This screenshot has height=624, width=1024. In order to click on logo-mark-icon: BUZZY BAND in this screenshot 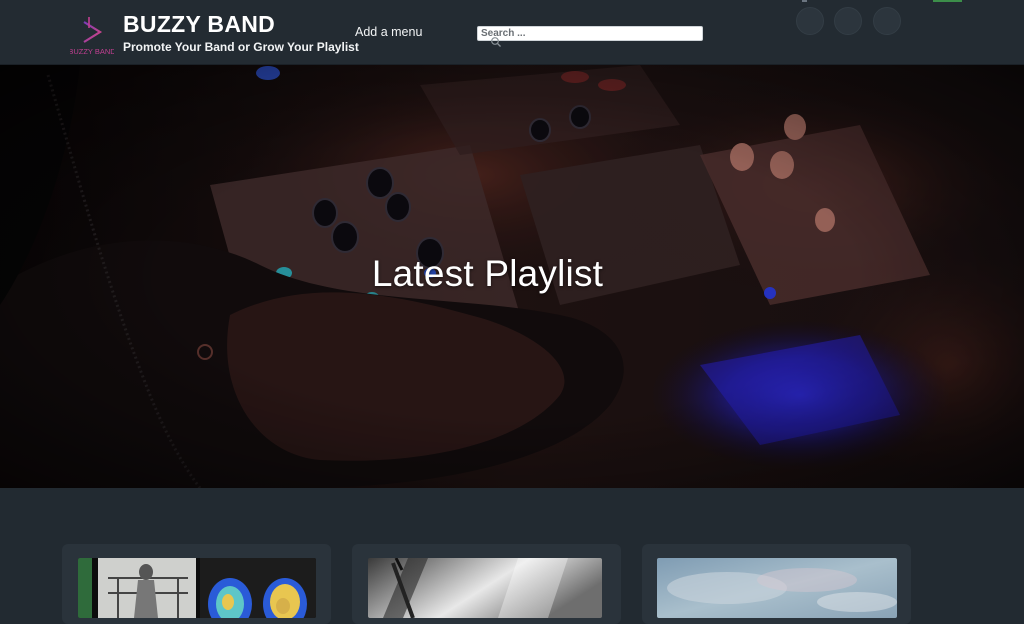, I will do `click(92, 33)`.